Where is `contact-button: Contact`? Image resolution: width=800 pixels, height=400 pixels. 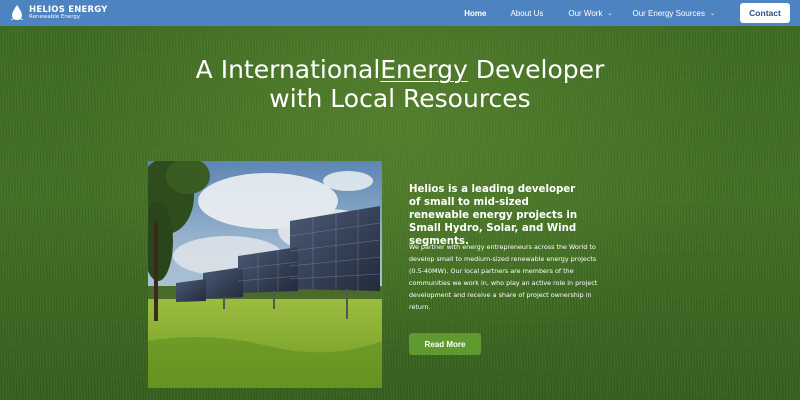
contact-button: Contact is located at coordinates (765, 13).